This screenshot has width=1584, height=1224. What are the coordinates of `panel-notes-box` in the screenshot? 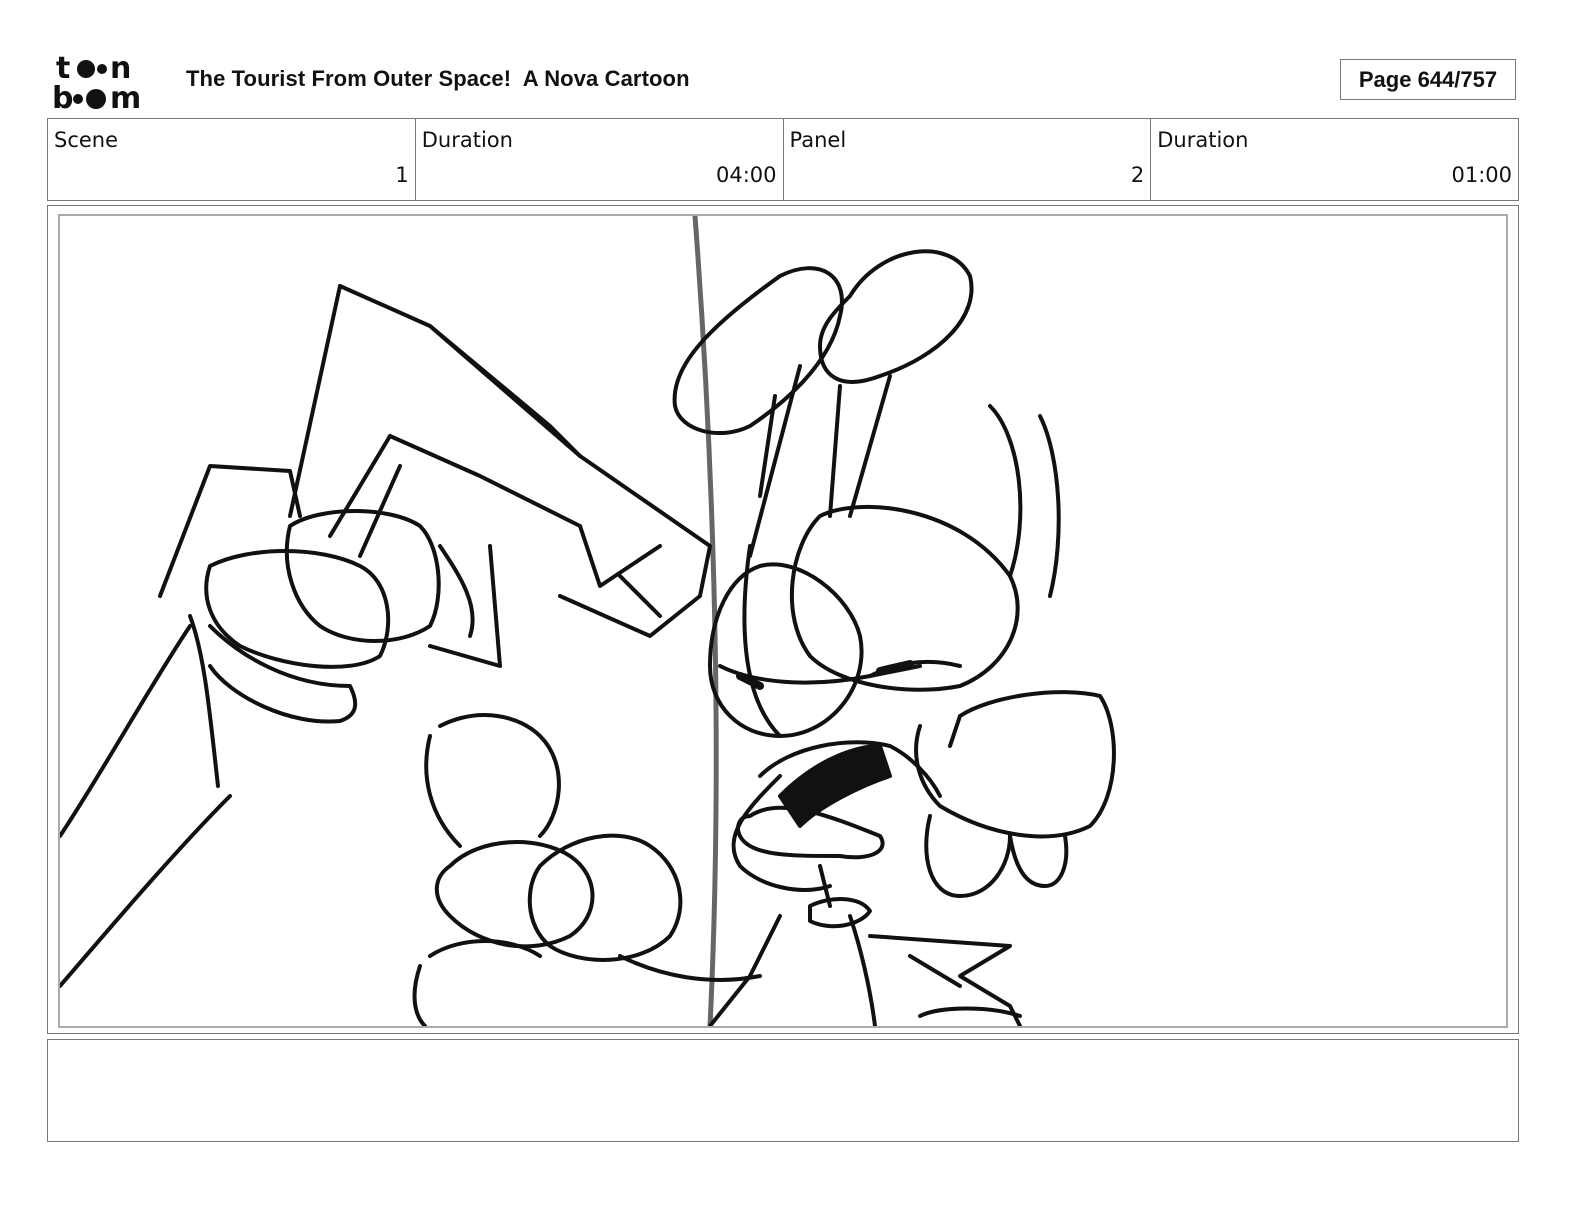 It's located at (783, 1090).